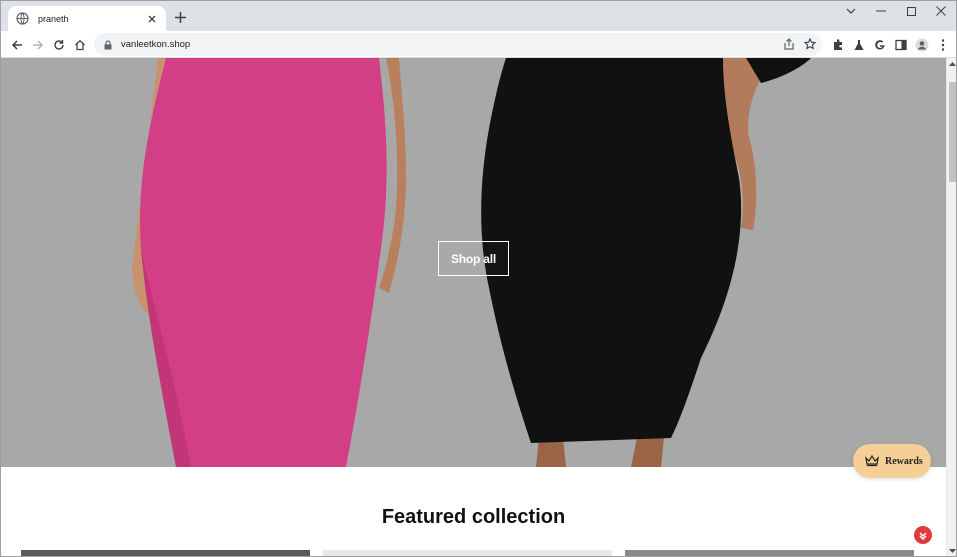 This screenshot has width=957, height=557. Describe the element at coordinates (789, 44) in the screenshot. I see `share-icon` at that location.